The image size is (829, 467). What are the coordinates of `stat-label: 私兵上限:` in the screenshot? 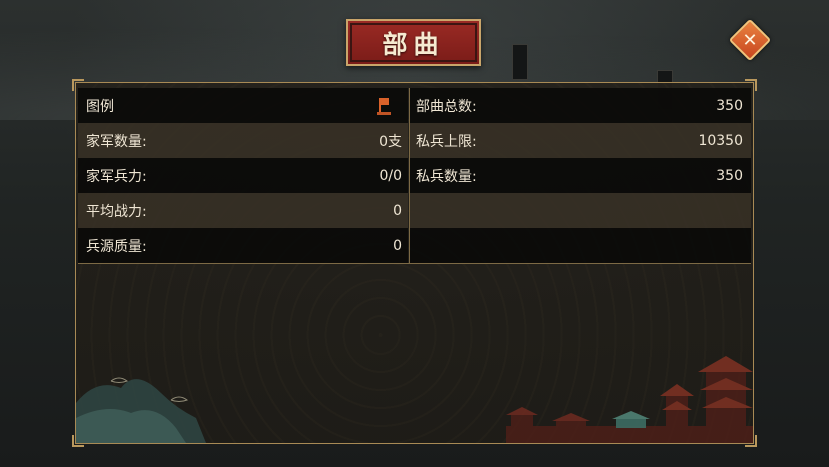 It's located at (446, 141).